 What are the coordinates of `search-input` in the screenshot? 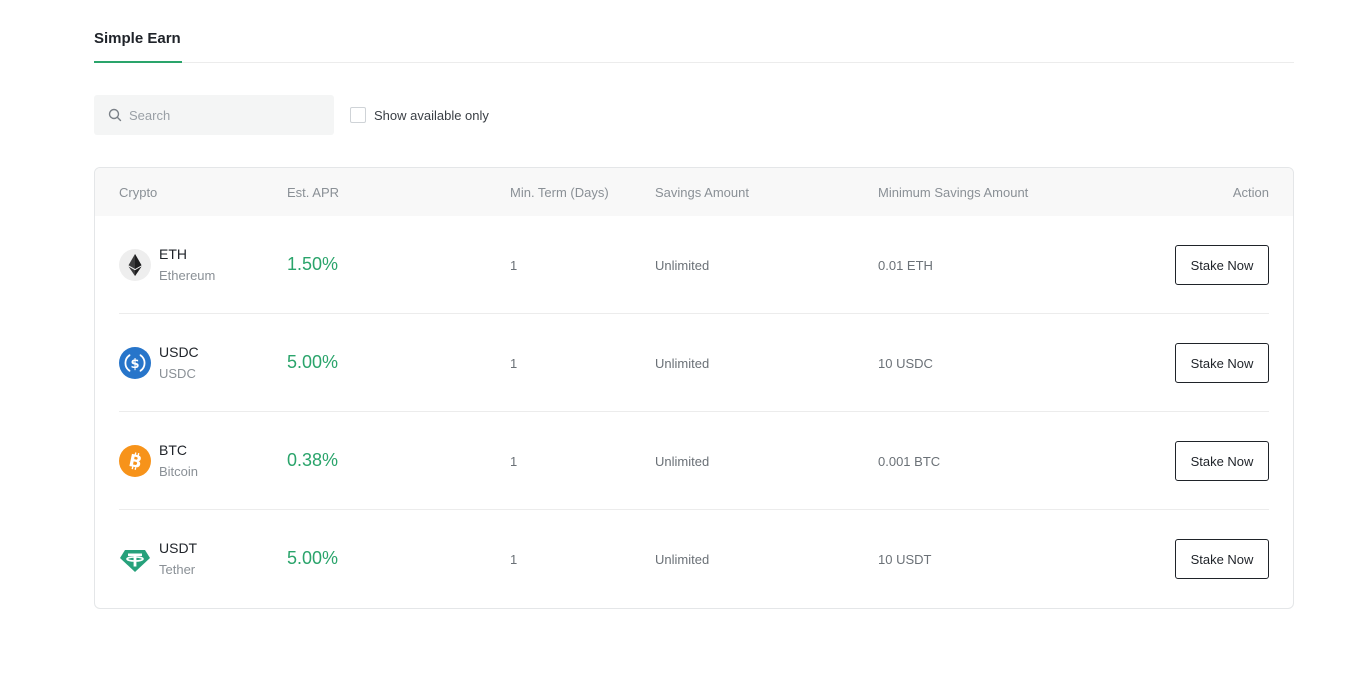 It's located at (219, 115).